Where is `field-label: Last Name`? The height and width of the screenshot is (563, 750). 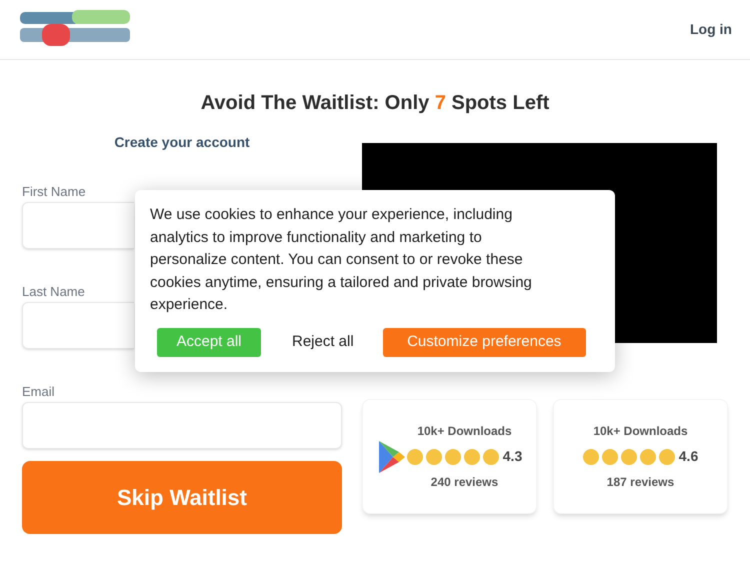
field-label: Last Name is located at coordinates (53, 291).